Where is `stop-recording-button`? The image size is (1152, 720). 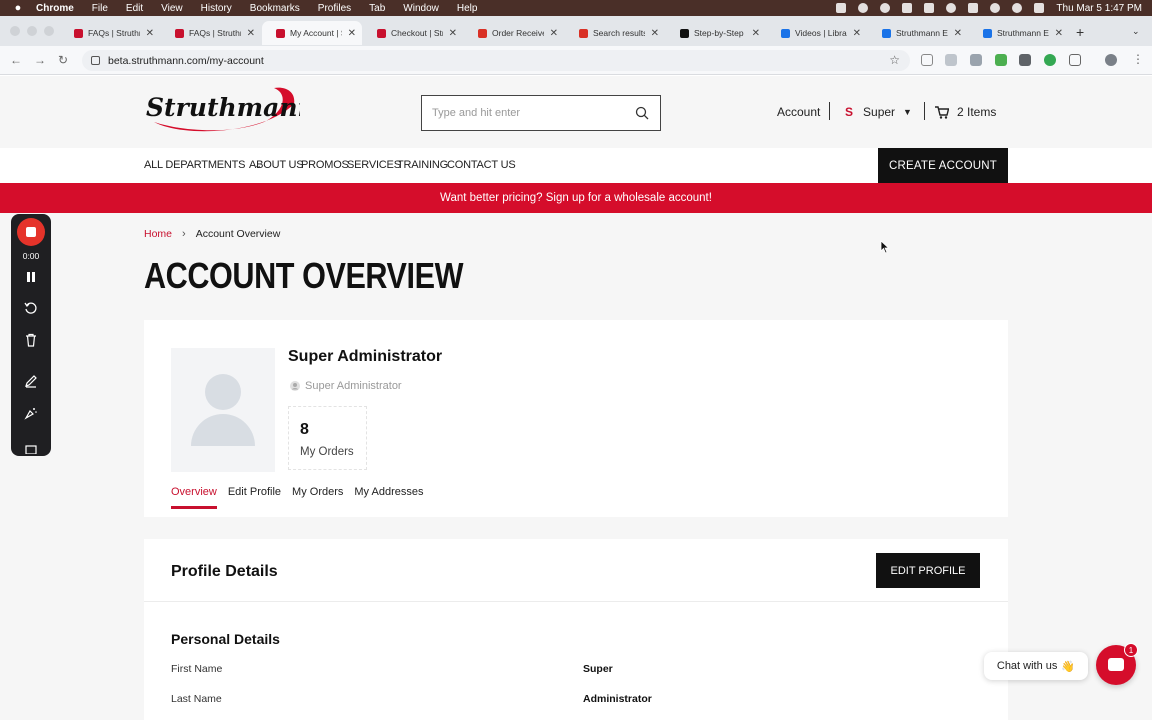 stop-recording-button is located at coordinates (31, 232).